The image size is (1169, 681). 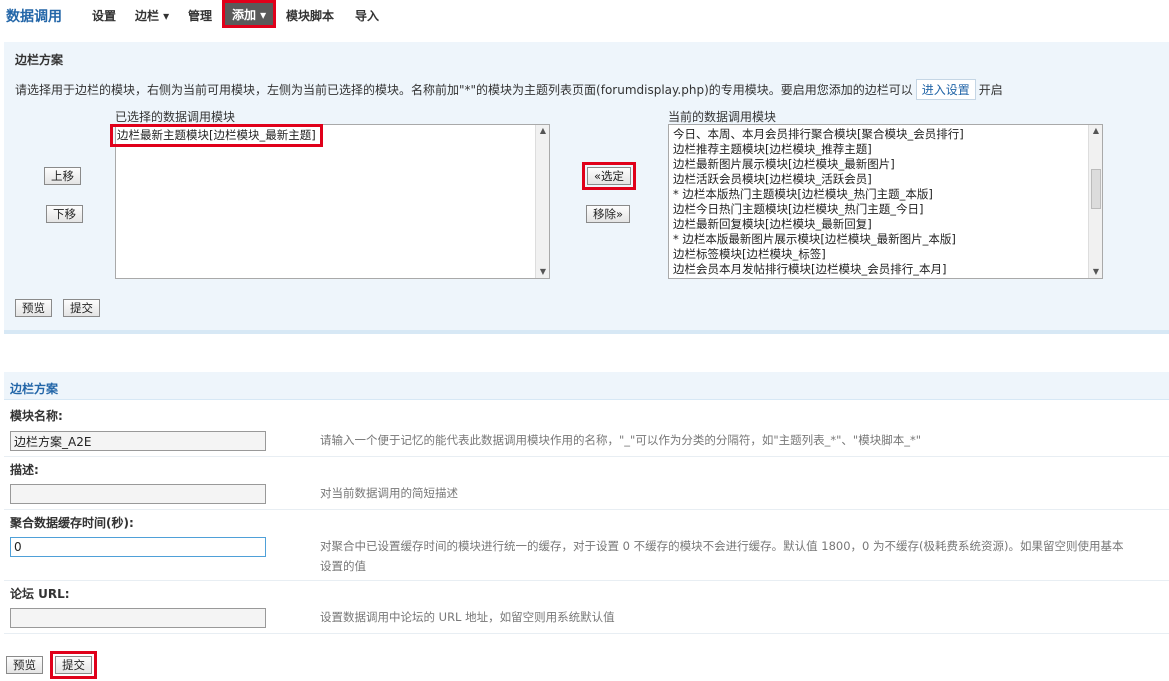 I want to click on form-preview-button: 预览, so click(x=24, y=665).